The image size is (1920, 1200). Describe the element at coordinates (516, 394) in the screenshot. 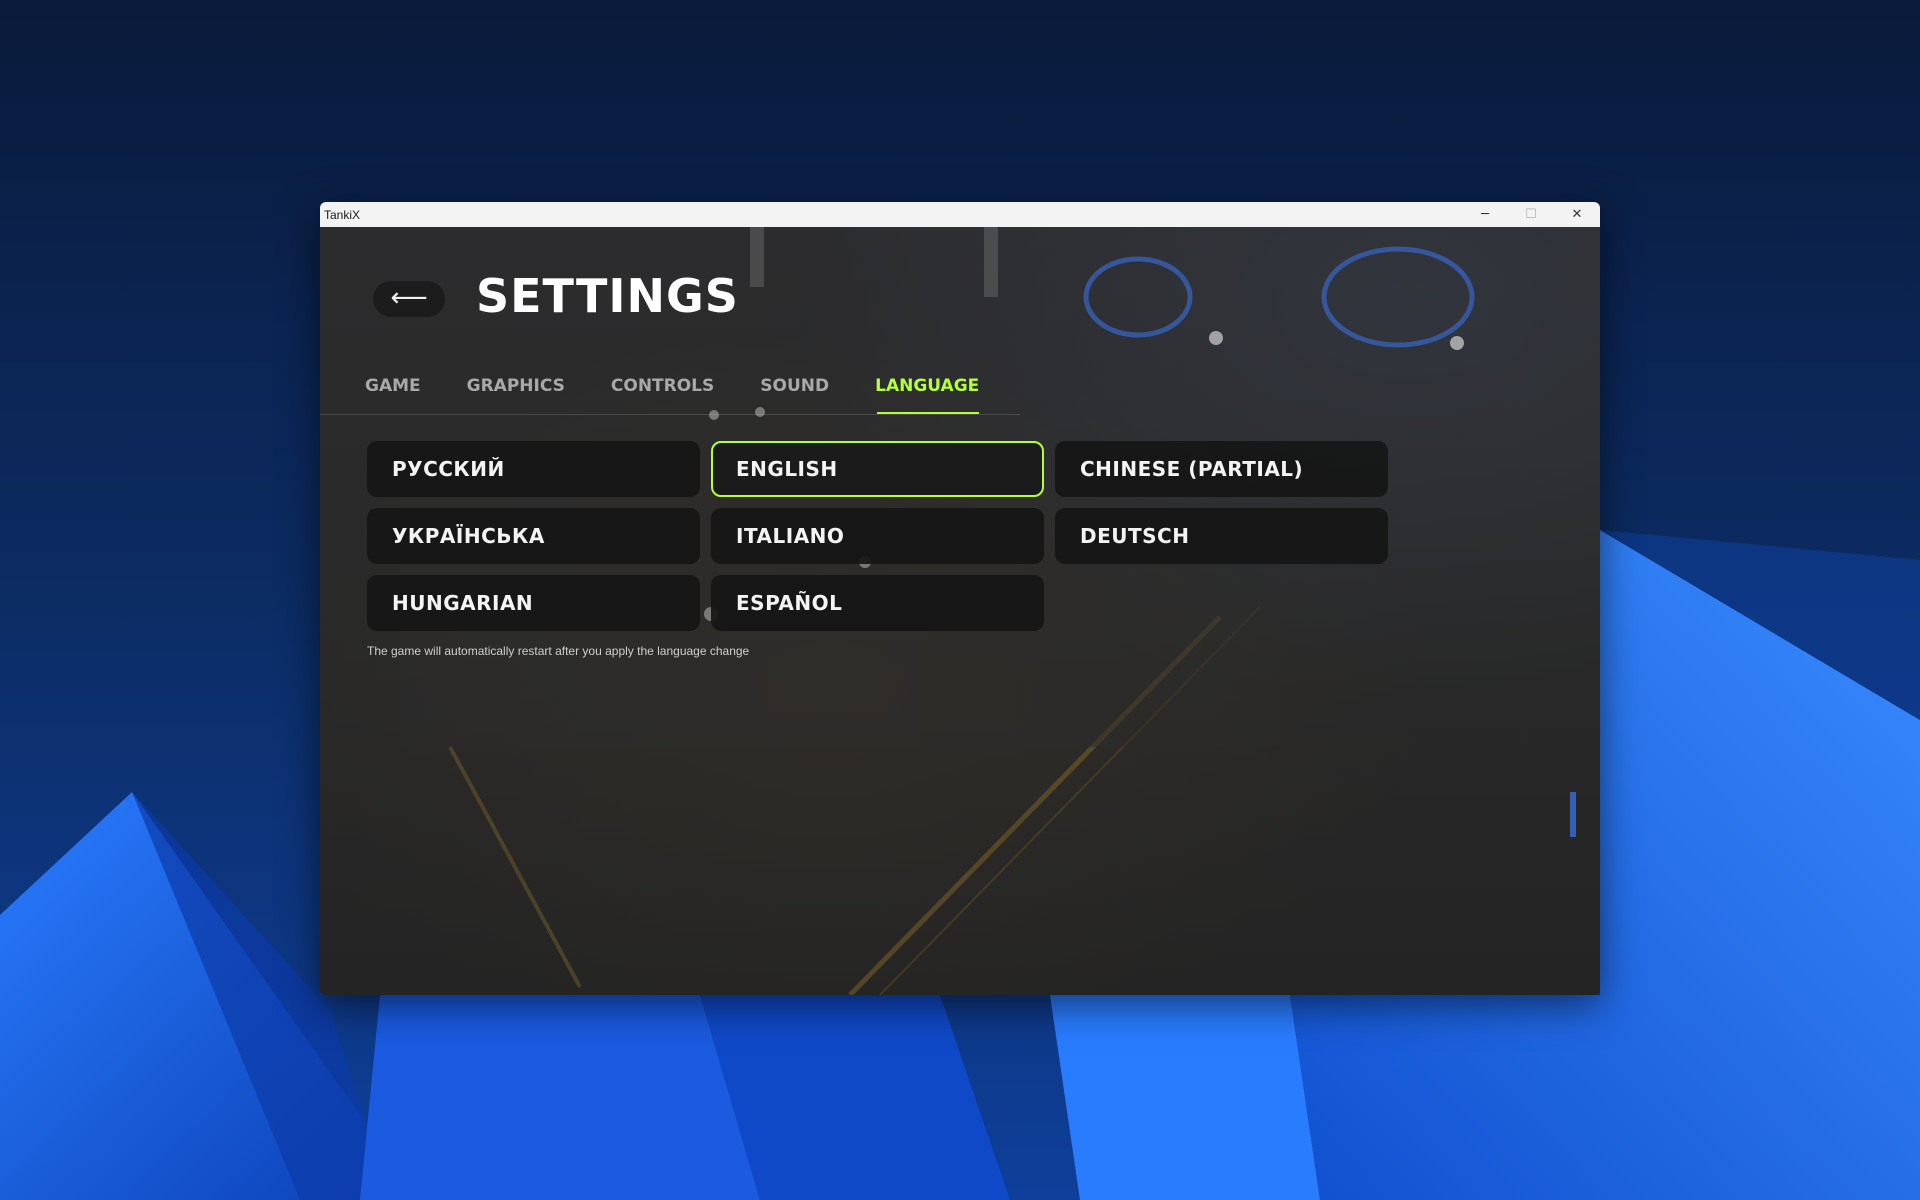

I see `tab-graphics: GRAPHICS` at that location.